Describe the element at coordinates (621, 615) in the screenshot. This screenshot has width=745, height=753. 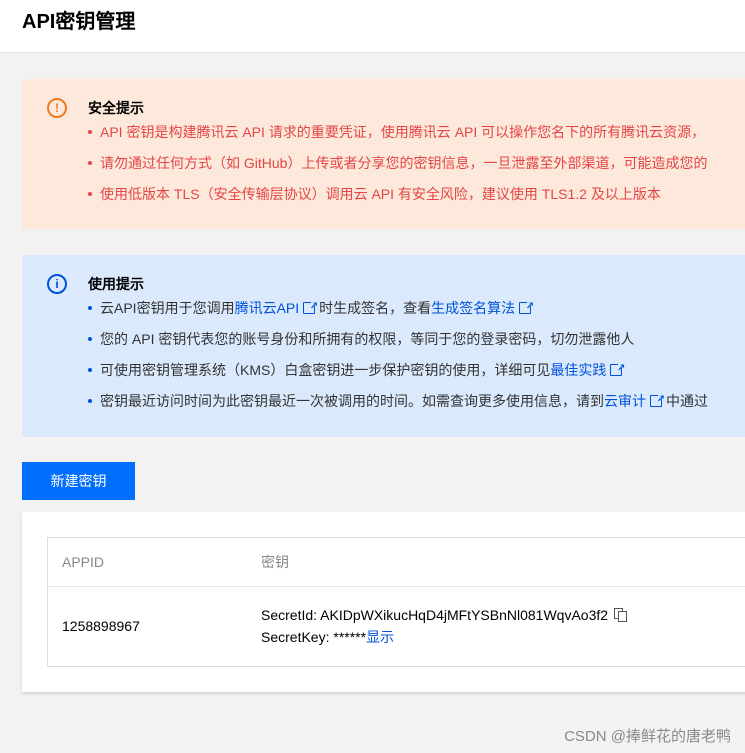
I see `copy-icon` at that location.